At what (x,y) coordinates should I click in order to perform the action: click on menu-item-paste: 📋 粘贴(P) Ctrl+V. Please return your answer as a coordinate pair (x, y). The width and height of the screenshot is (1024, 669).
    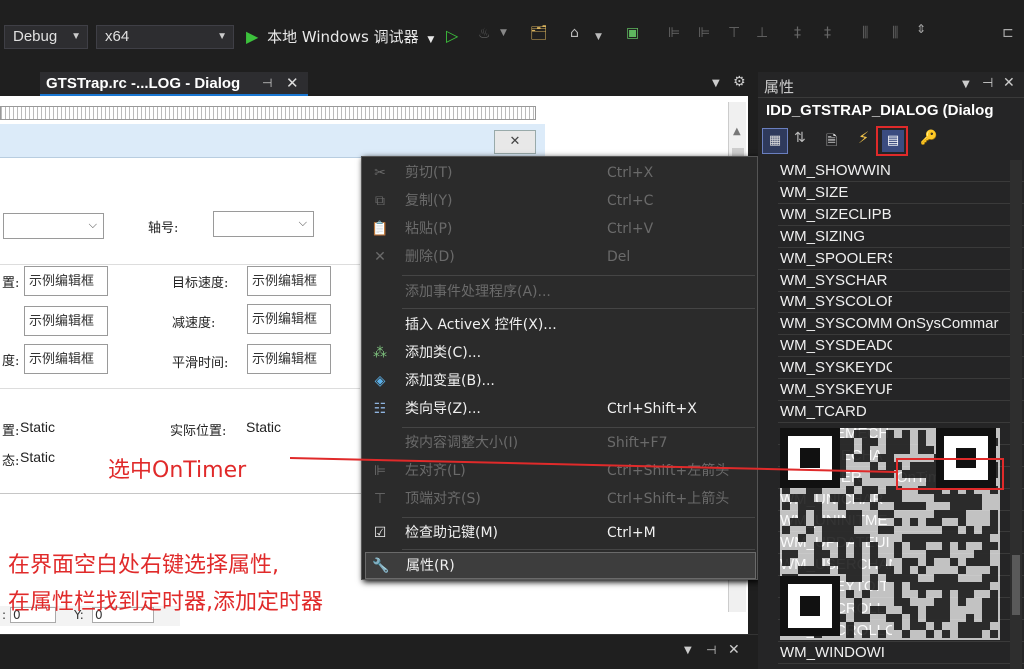
    Looking at the image, I should click on (559, 229).